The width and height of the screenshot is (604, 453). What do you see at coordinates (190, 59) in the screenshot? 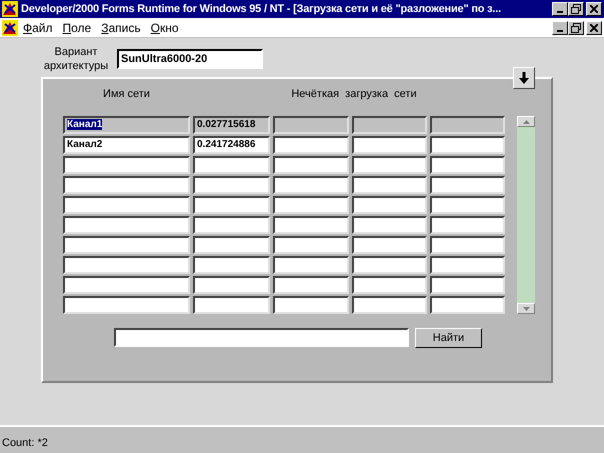
I see `architecture-field: SunUltra6000-20` at bounding box center [190, 59].